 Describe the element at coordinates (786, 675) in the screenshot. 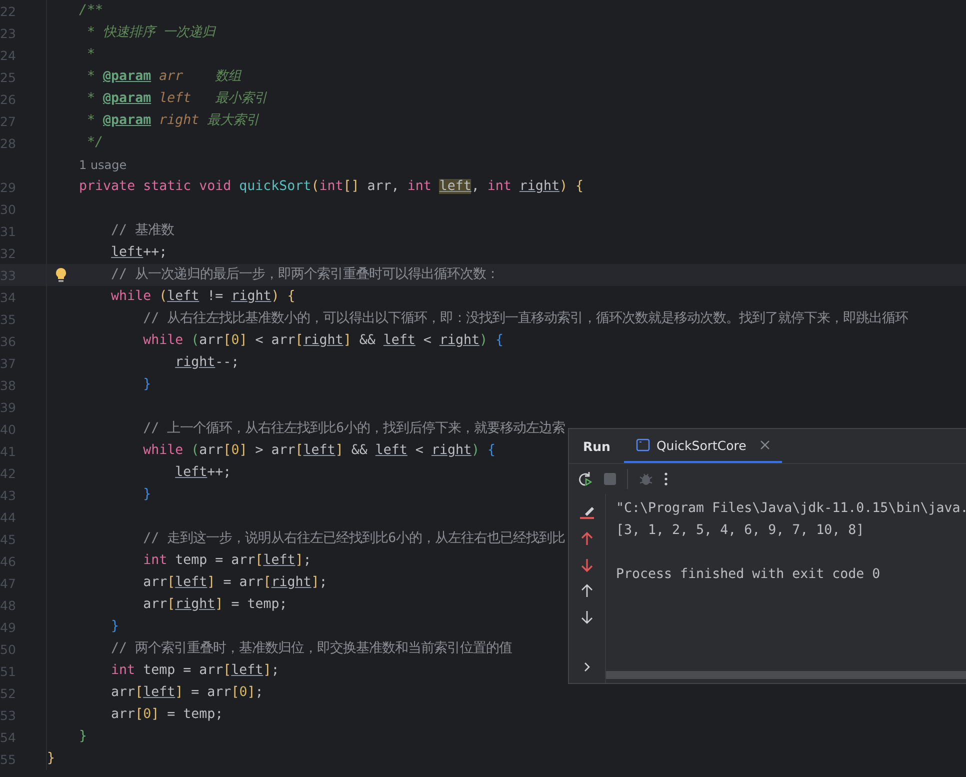

I see `scrollbar` at that location.